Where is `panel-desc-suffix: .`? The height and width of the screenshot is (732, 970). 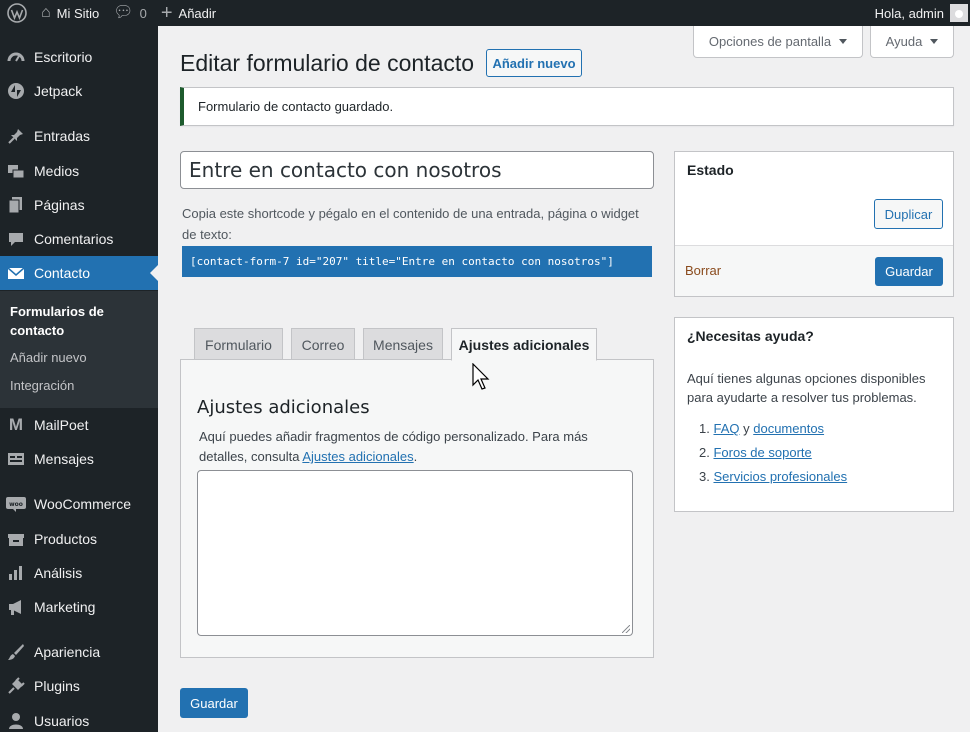 panel-desc-suffix: . is located at coordinates (415, 456).